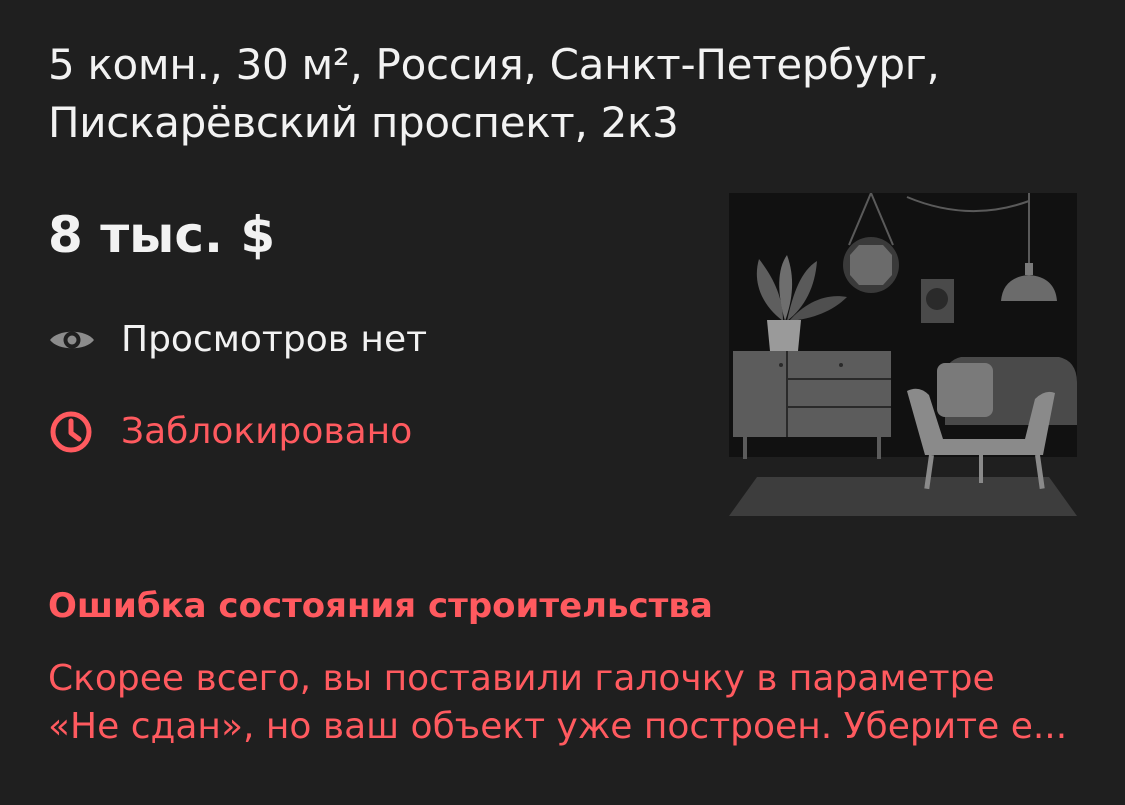  Describe the element at coordinates (72, 432) in the screenshot. I see `clock-icon` at that location.